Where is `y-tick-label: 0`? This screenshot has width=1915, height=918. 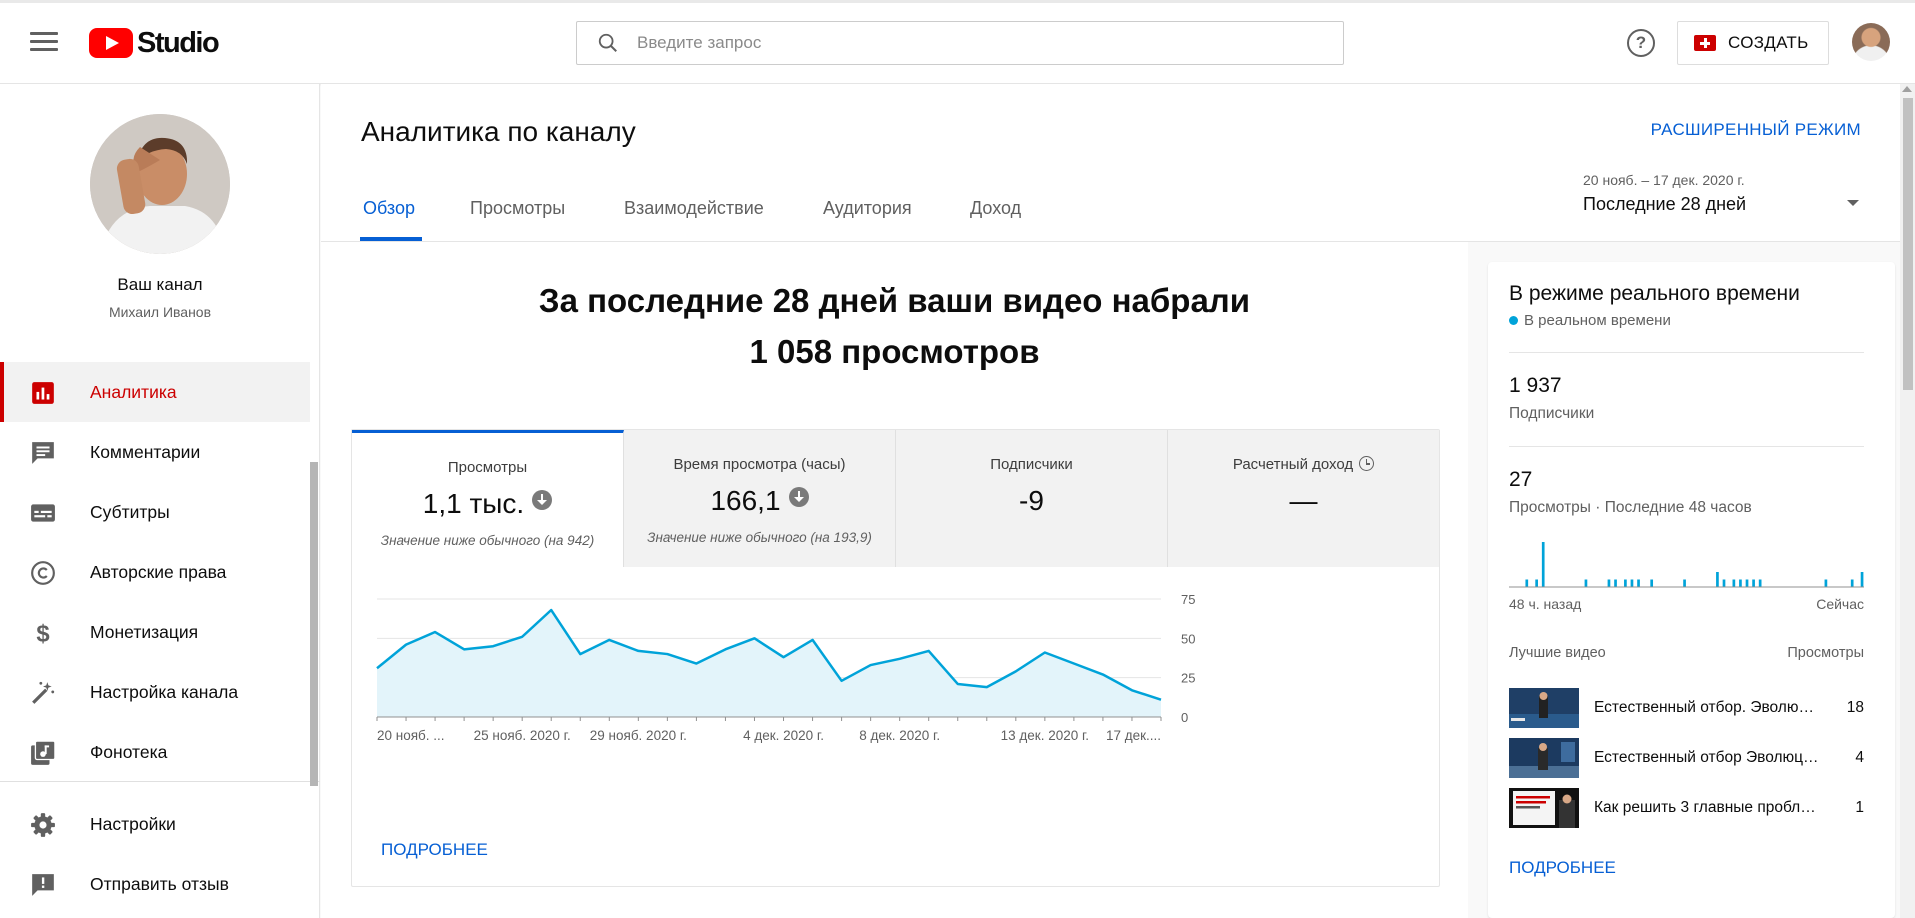 y-tick-label: 0 is located at coordinates (1184, 717).